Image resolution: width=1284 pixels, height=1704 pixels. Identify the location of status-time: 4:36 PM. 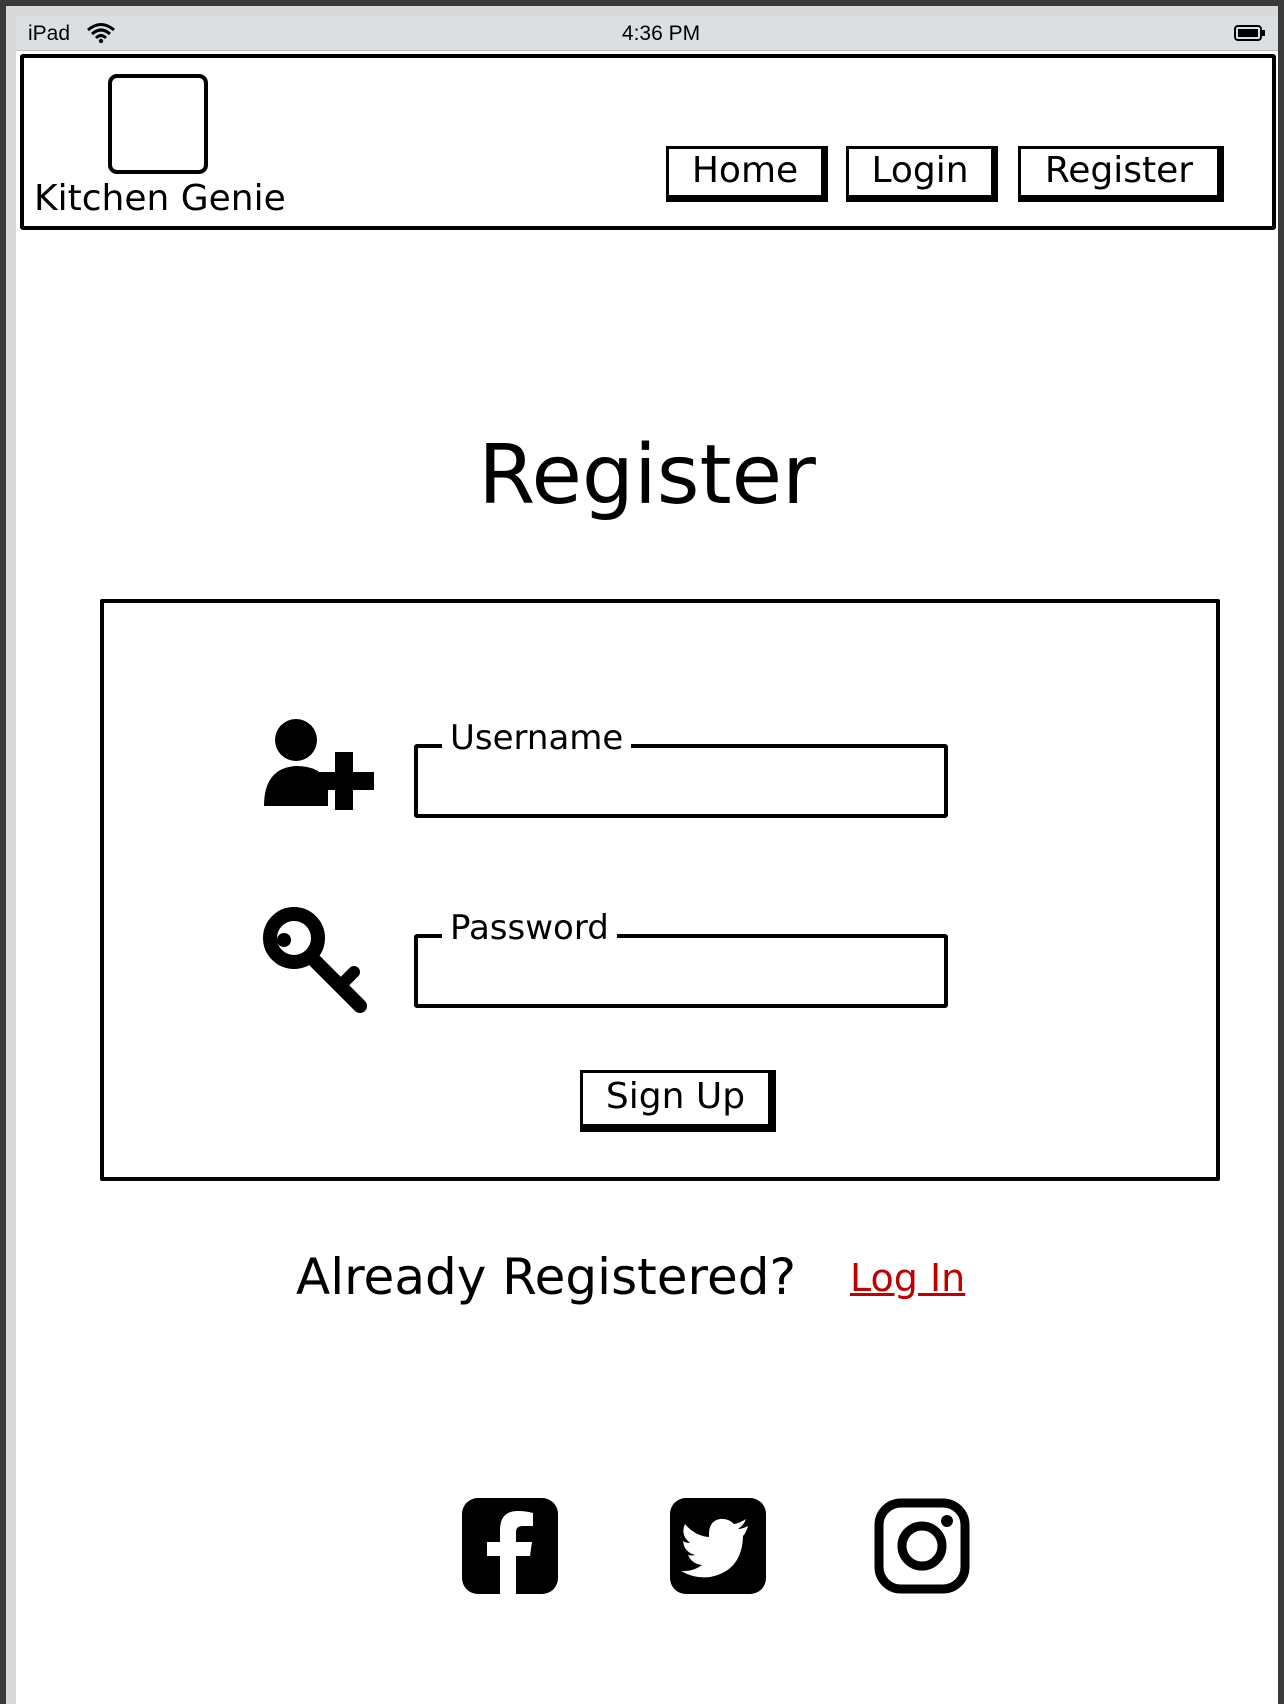
(661, 33).